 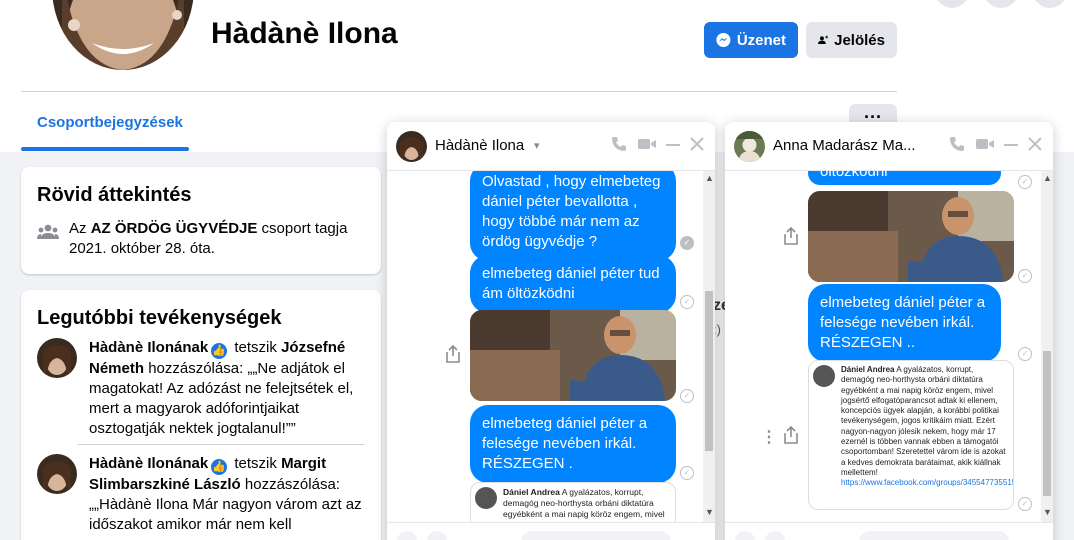 What do you see at coordinates (459, 91) in the screenshot?
I see `header-divider` at bounding box center [459, 91].